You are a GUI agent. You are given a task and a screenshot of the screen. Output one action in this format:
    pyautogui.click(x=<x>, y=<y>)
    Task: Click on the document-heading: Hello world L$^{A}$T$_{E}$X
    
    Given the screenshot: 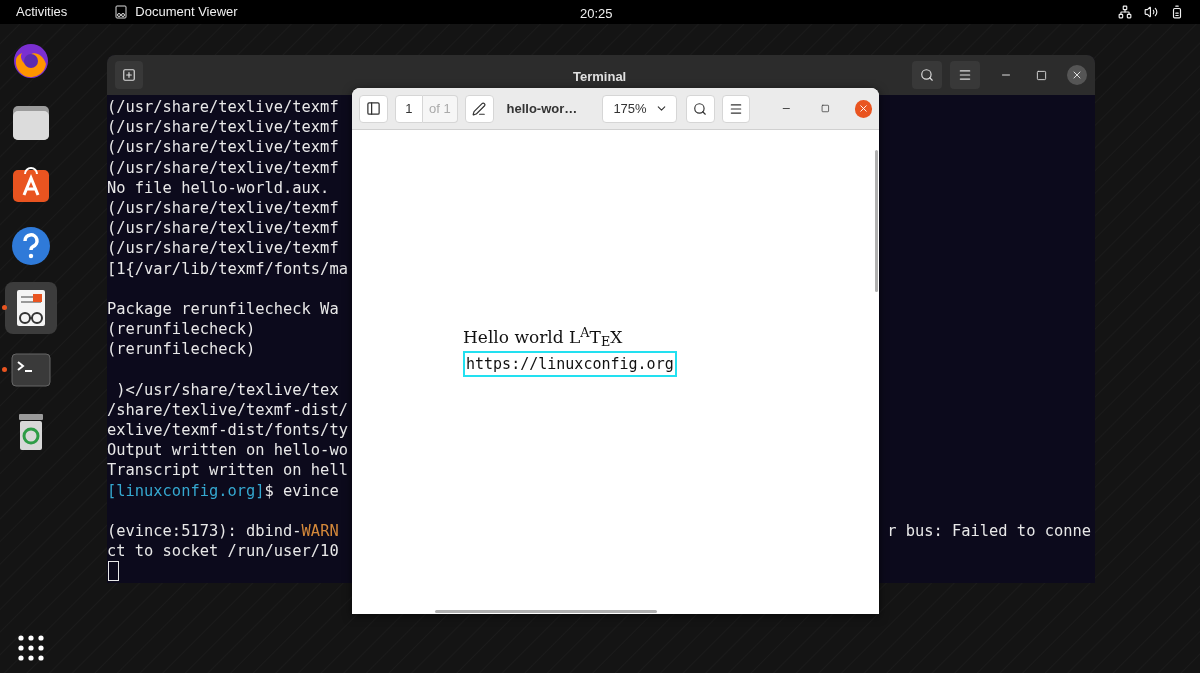 What is the action you would take?
    pyautogui.click(x=543, y=338)
    